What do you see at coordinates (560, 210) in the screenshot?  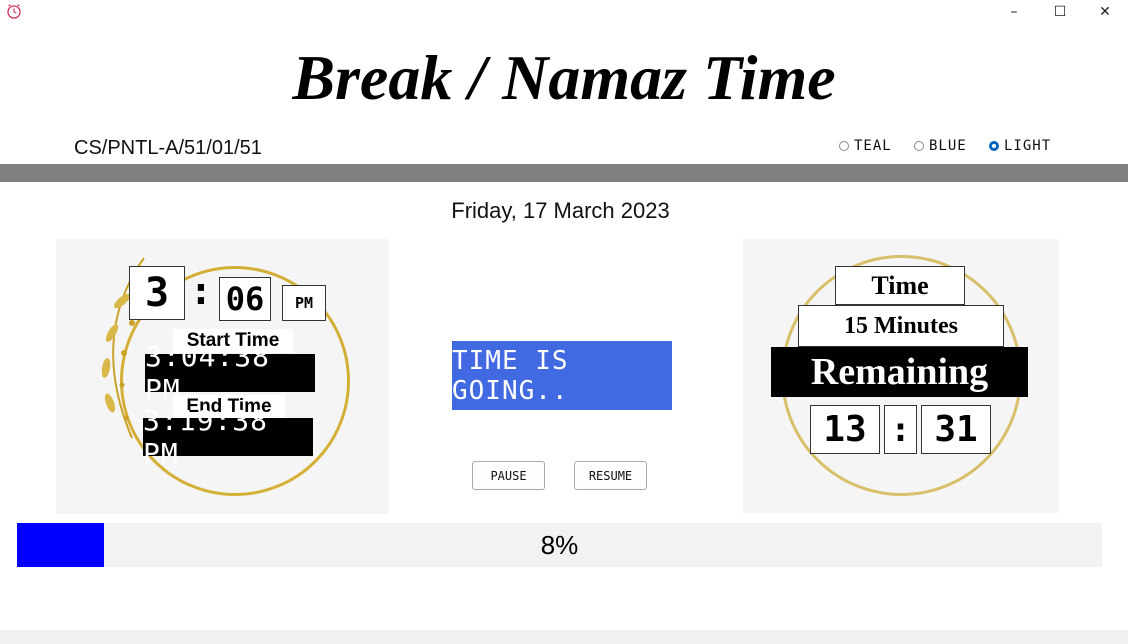 I see `date-label: Friday, 17 March 2023` at bounding box center [560, 210].